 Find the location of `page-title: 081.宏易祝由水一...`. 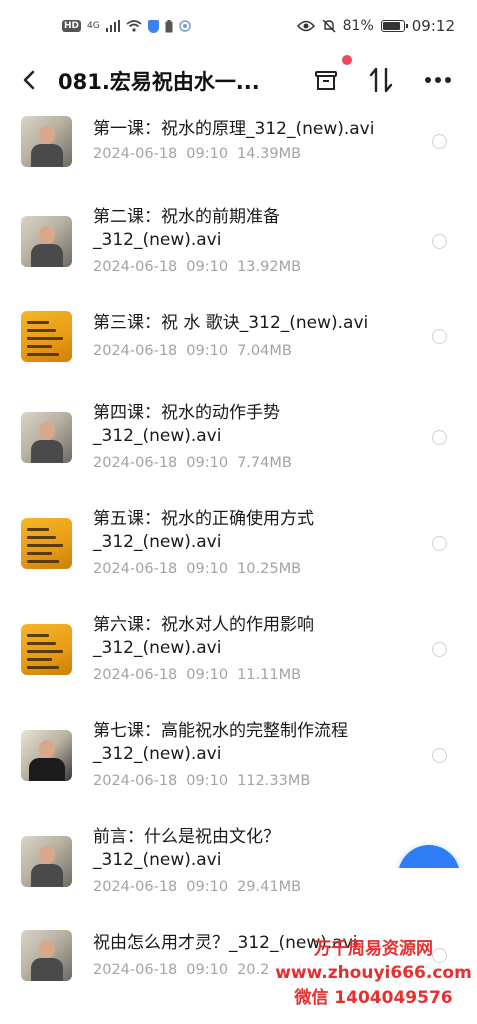

page-title: 081.宏易祝由水一... is located at coordinates (159, 82).